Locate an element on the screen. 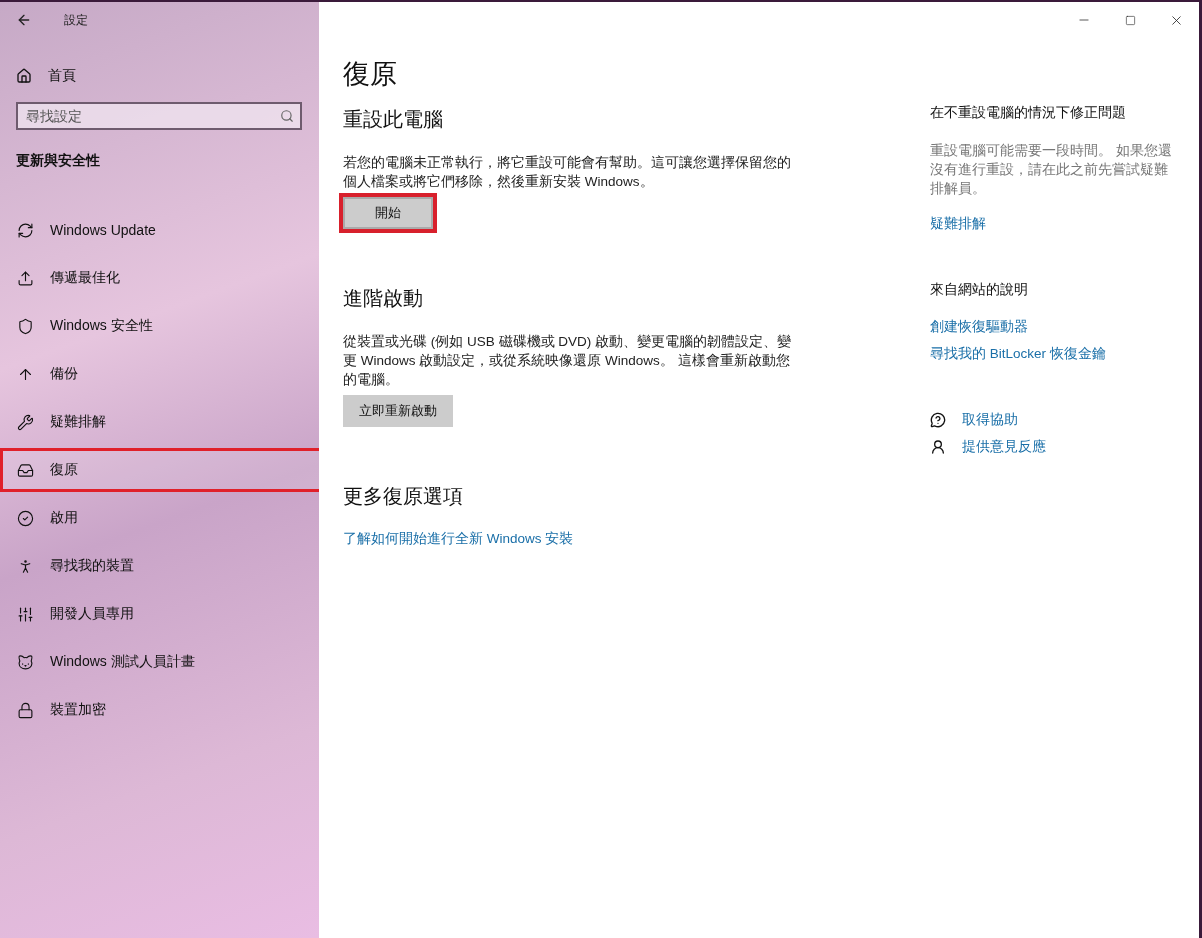 The width and height of the screenshot is (1202, 938). section-heading: 重設此電腦 is located at coordinates (393, 119).